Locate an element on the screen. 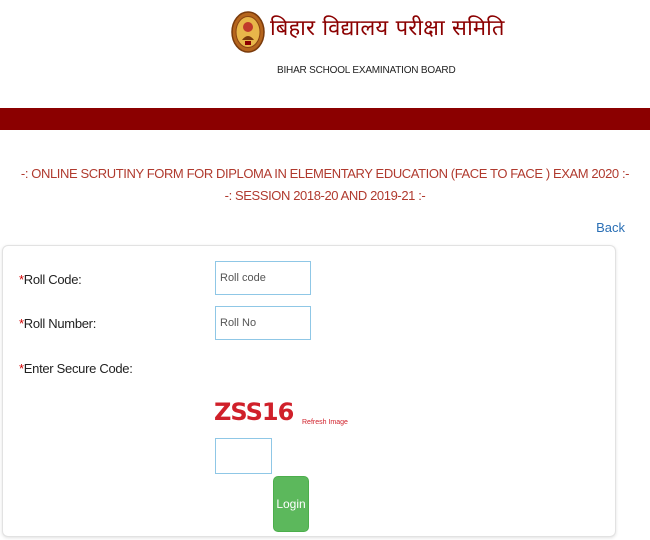 The width and height of the screenshot is (650, 540). roll-code-label-text: Roll Code: is located at coordinates (52, 279).